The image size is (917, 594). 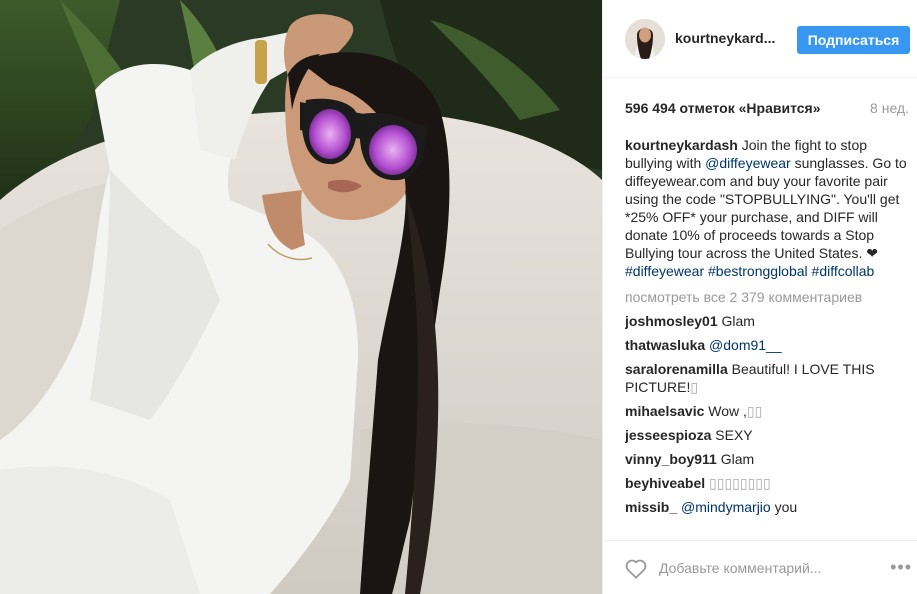 What do you see at coordinates (681, 145) in the screenshot?
I see `caption-username: kourtneykardash` at bounding box center [681, 145].